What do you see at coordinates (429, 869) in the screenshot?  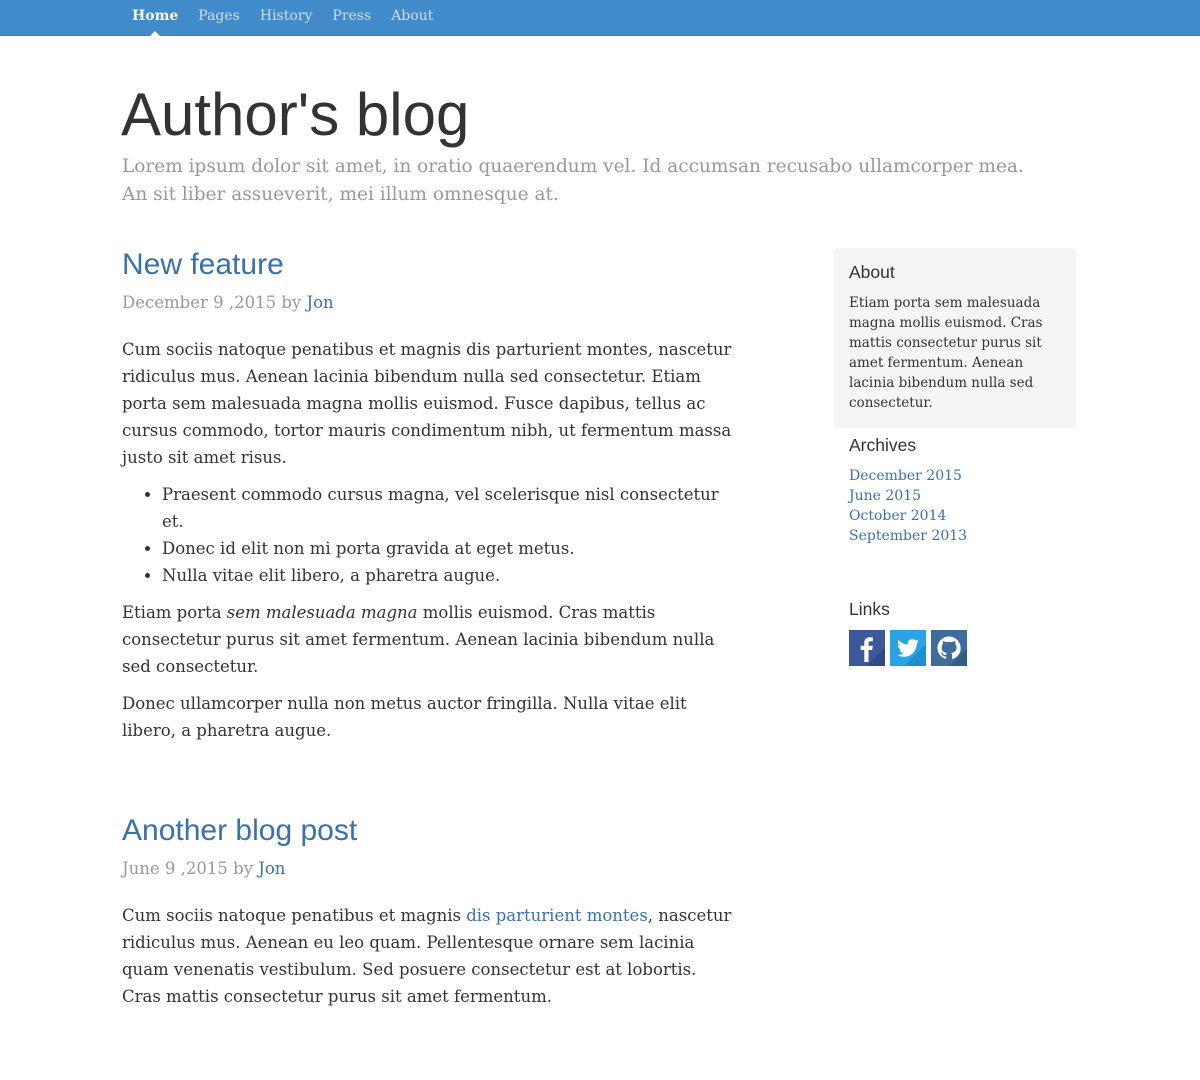 I see `post-meta: June 9 ,2015 by Jon` at bounding box center [429, 869].